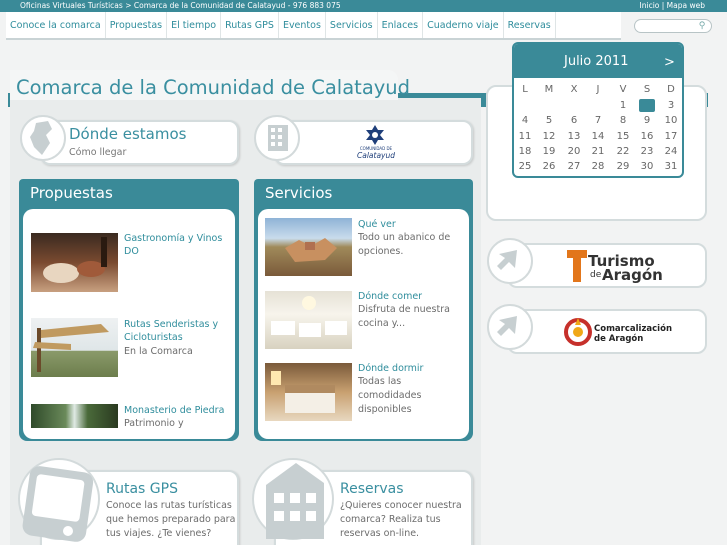 The image size is (727, 545). I want to click on donde-estamos-title: Dónde estamos, so click(127, 134).